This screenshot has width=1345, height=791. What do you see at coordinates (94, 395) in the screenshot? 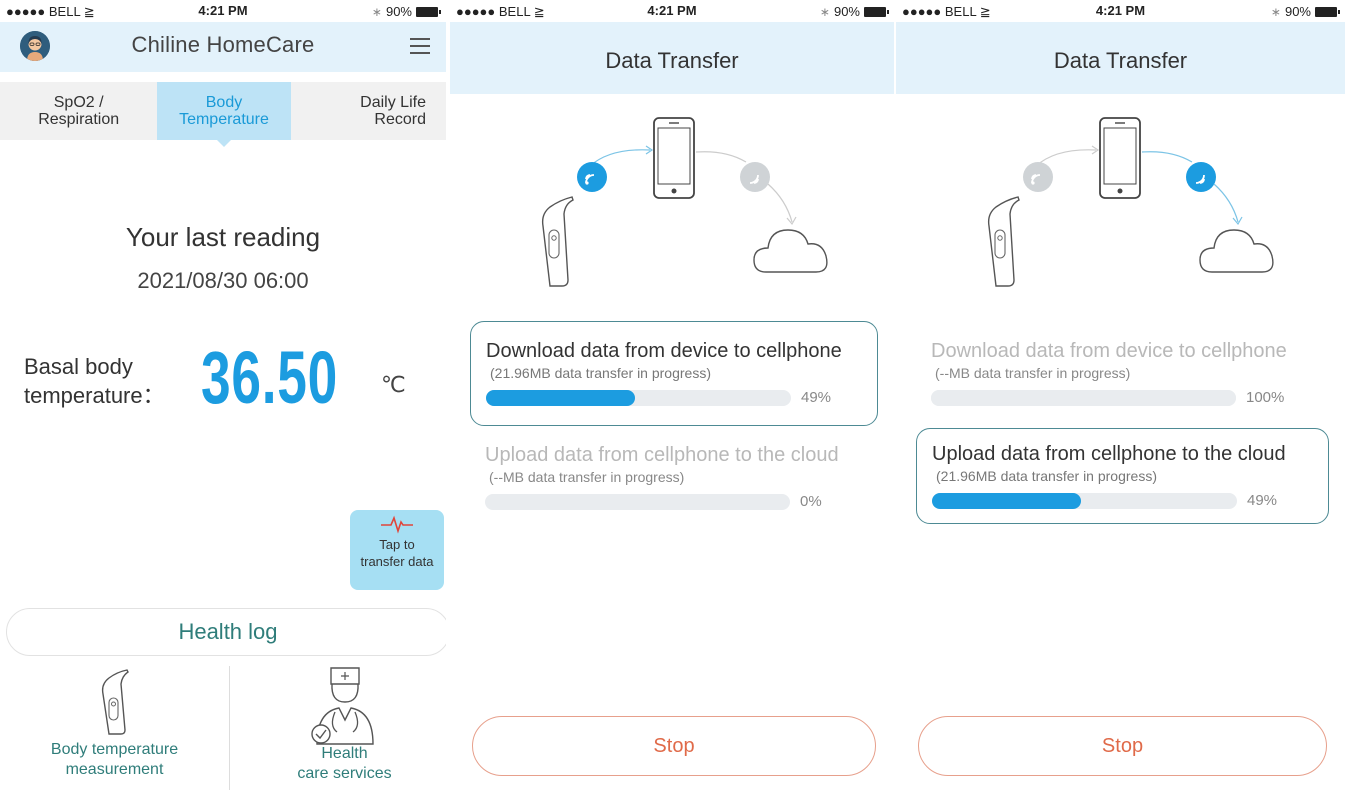
I see `basal-label-line2: temperature：` at bounding box center [94, 395].